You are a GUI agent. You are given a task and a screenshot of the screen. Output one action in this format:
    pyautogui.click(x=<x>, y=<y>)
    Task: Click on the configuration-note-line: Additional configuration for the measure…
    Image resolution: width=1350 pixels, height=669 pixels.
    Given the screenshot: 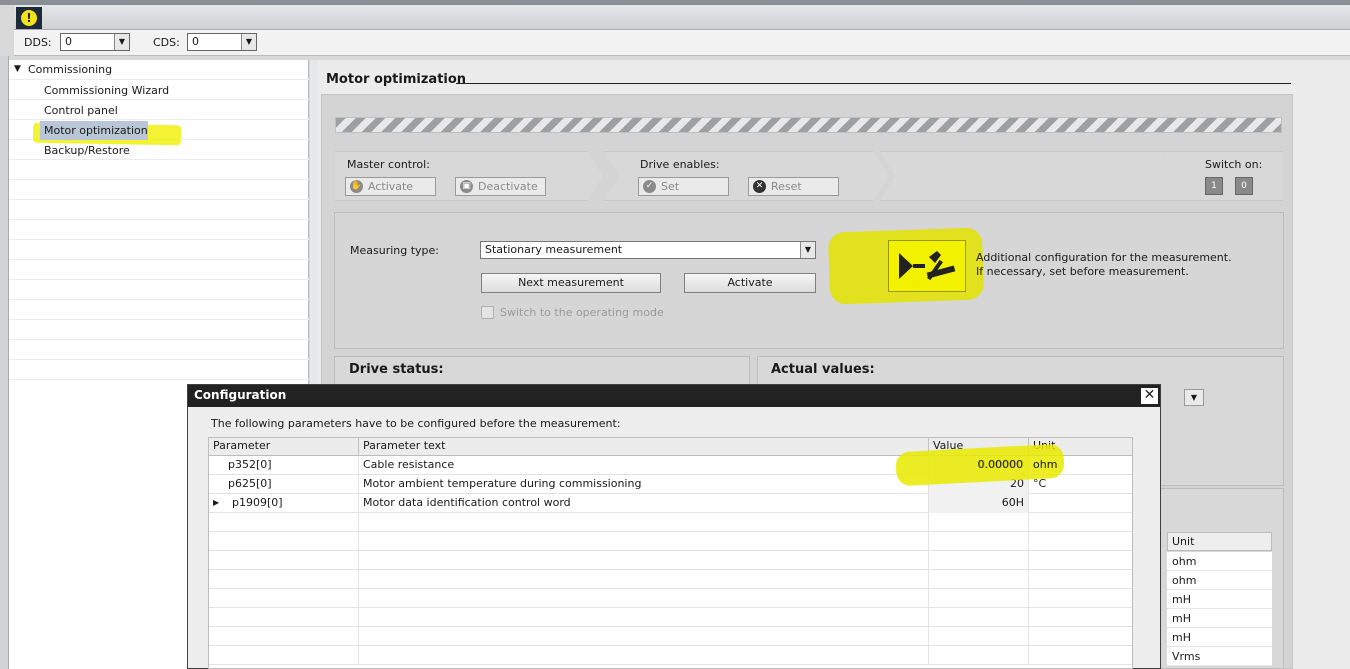 What is the action you would take?
    pyautogui.click(x=1104, y=257)
    